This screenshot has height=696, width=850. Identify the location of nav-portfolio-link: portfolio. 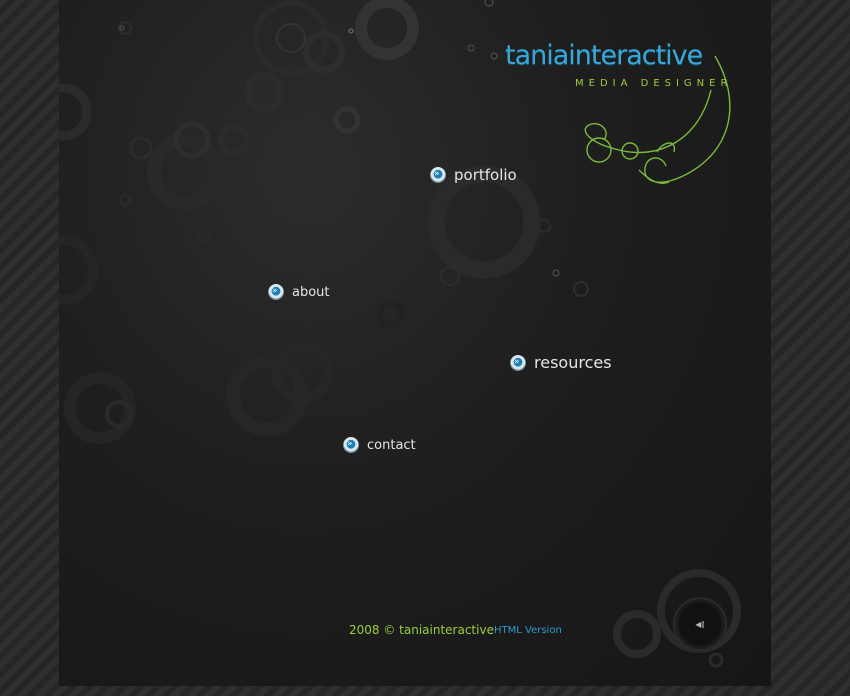
(473, 175).